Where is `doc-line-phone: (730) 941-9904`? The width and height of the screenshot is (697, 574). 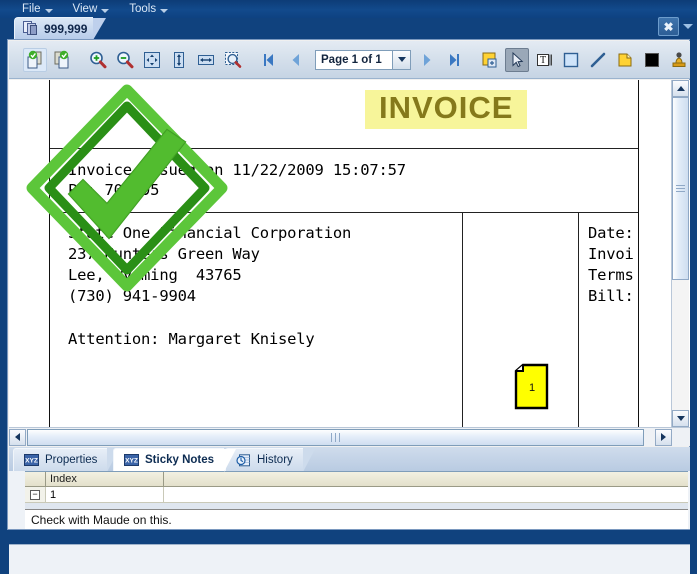
doc-line-phone: (730) 941-9904 is located at coordinates (132, 296).